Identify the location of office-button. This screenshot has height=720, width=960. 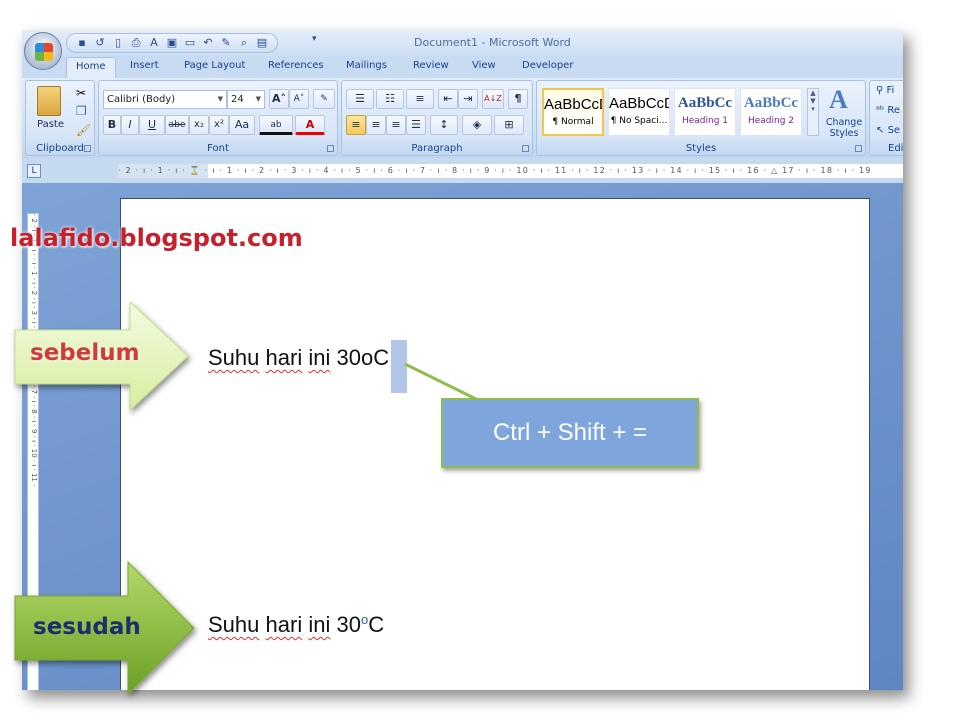
(43, 51).